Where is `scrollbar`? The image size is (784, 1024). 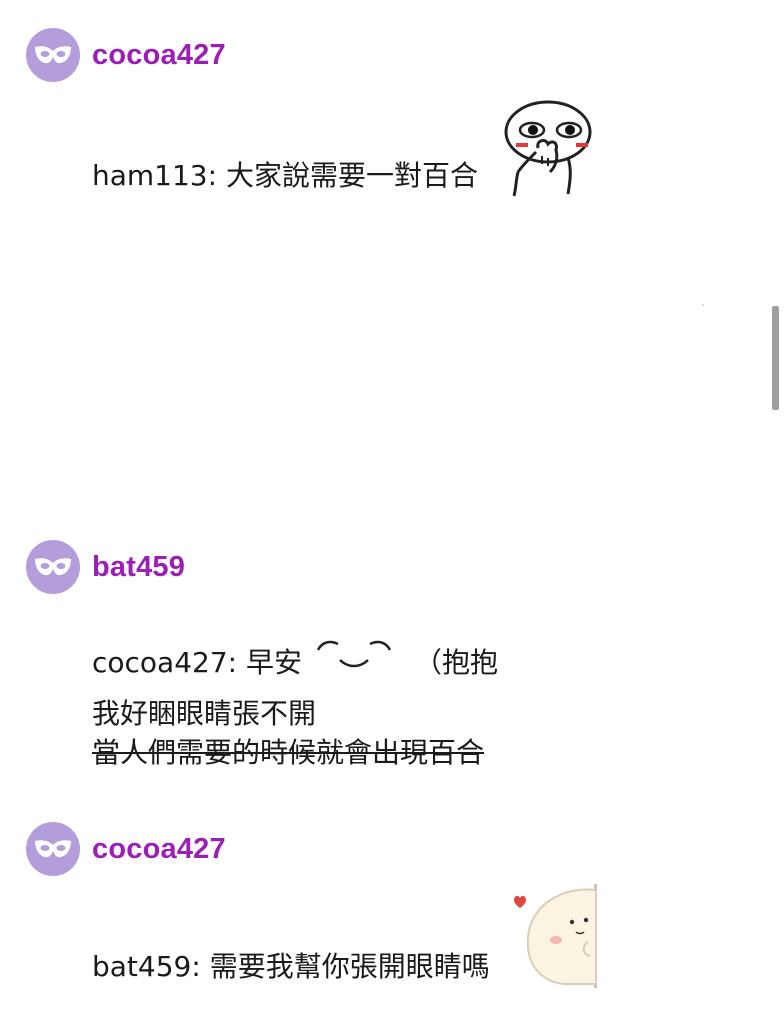 scrollbar is located at coordinates (775, 358).